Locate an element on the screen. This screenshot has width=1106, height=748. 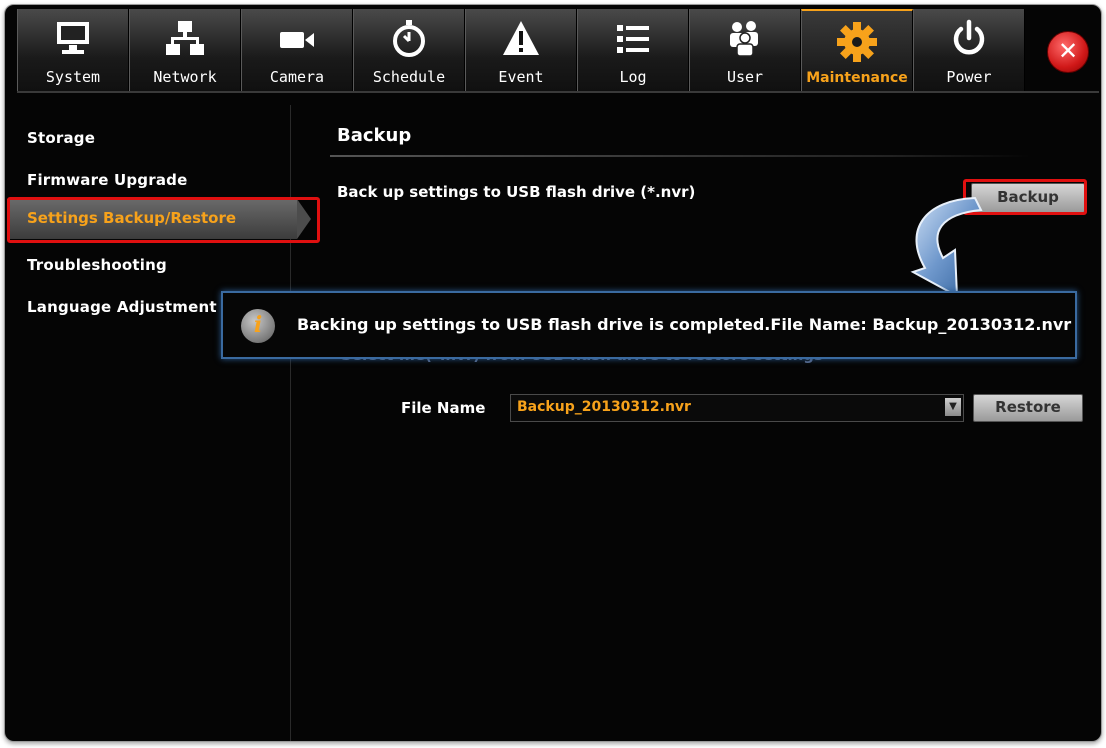
highlight-box is located at coordinates (163, 220).